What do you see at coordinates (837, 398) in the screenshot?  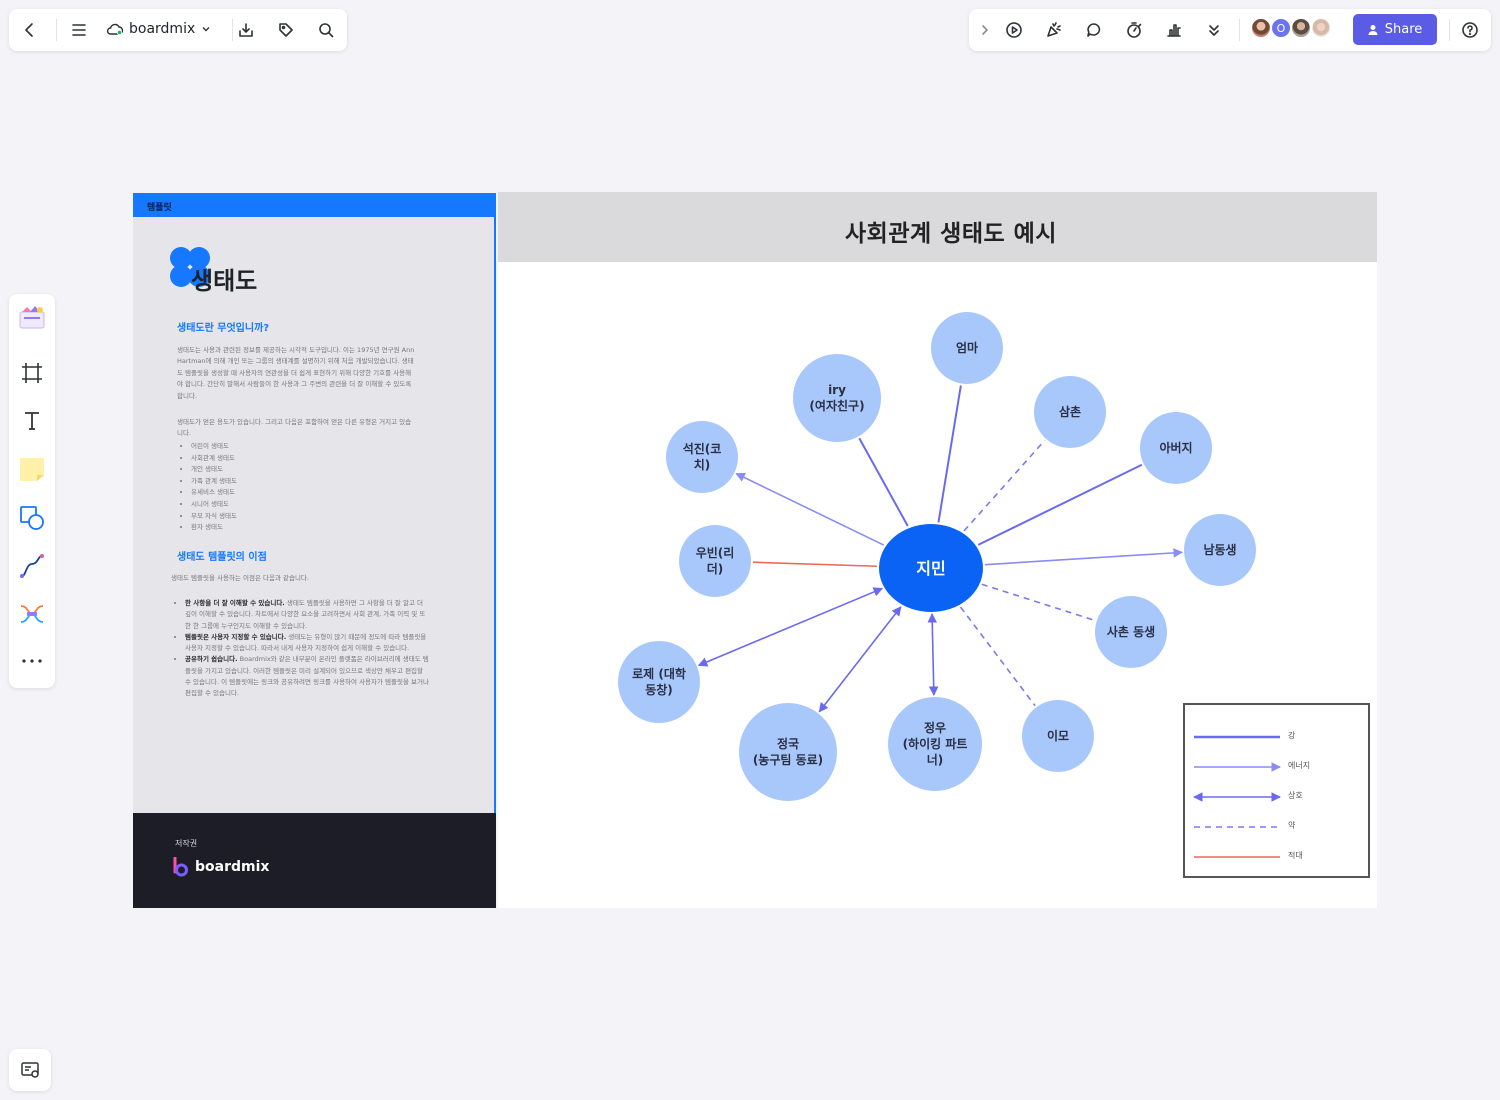 I see `node-iry: iry(여자친구)` at bounding box center [837, 398].